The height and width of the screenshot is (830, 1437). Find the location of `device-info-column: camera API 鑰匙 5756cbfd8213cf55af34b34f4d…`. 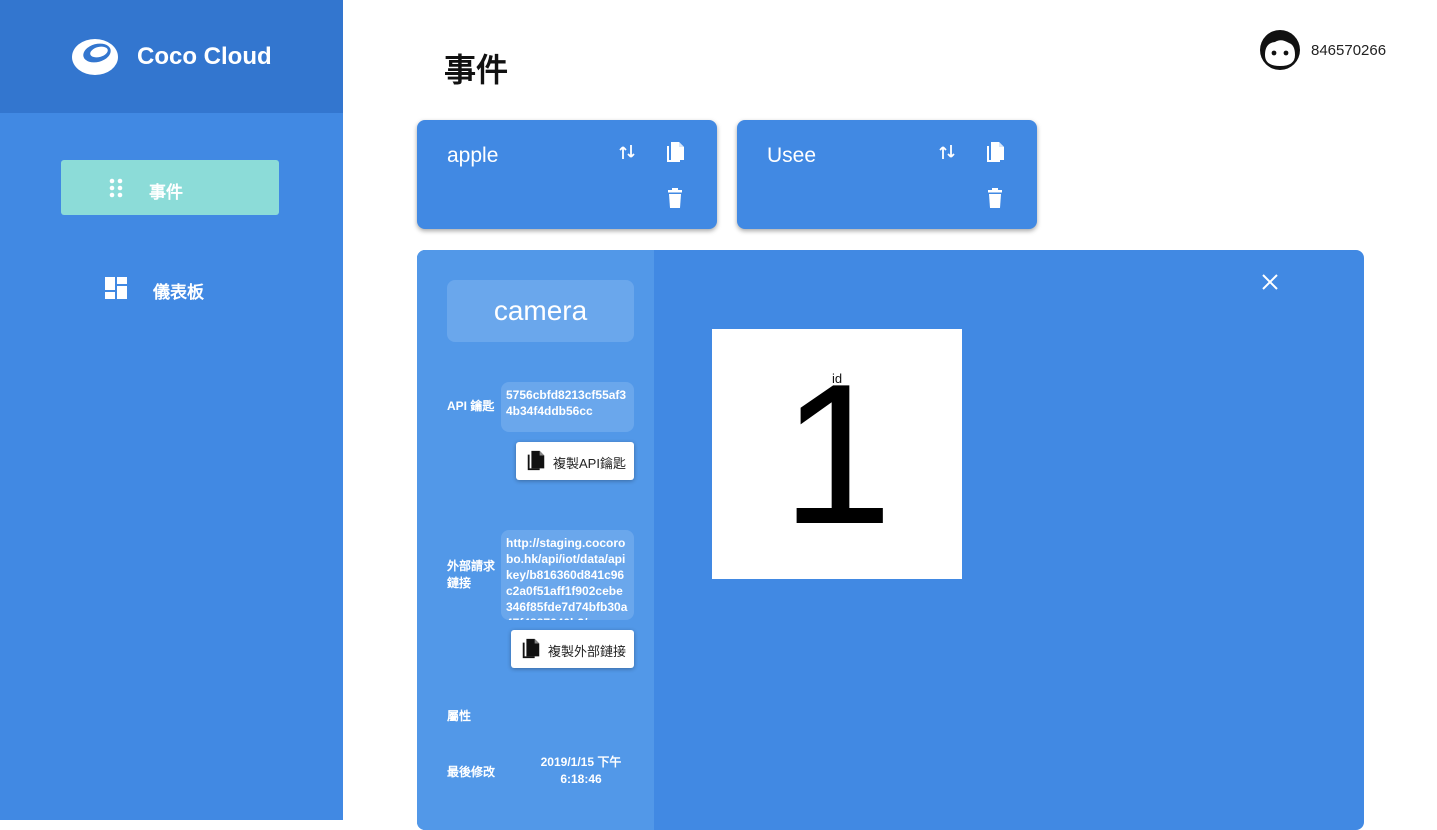

device-info-column: camera API 鑰匙 5756cbfd8213cf55af34b34f4d… is located at coordinates (535, 540).